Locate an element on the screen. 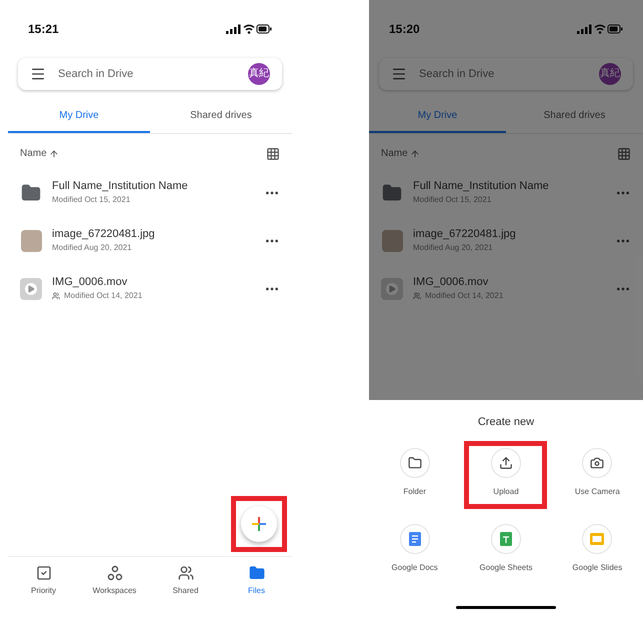 The height and width of the screenshot is (617, 643). checkbox-icon is located at coordinates (44, 573).